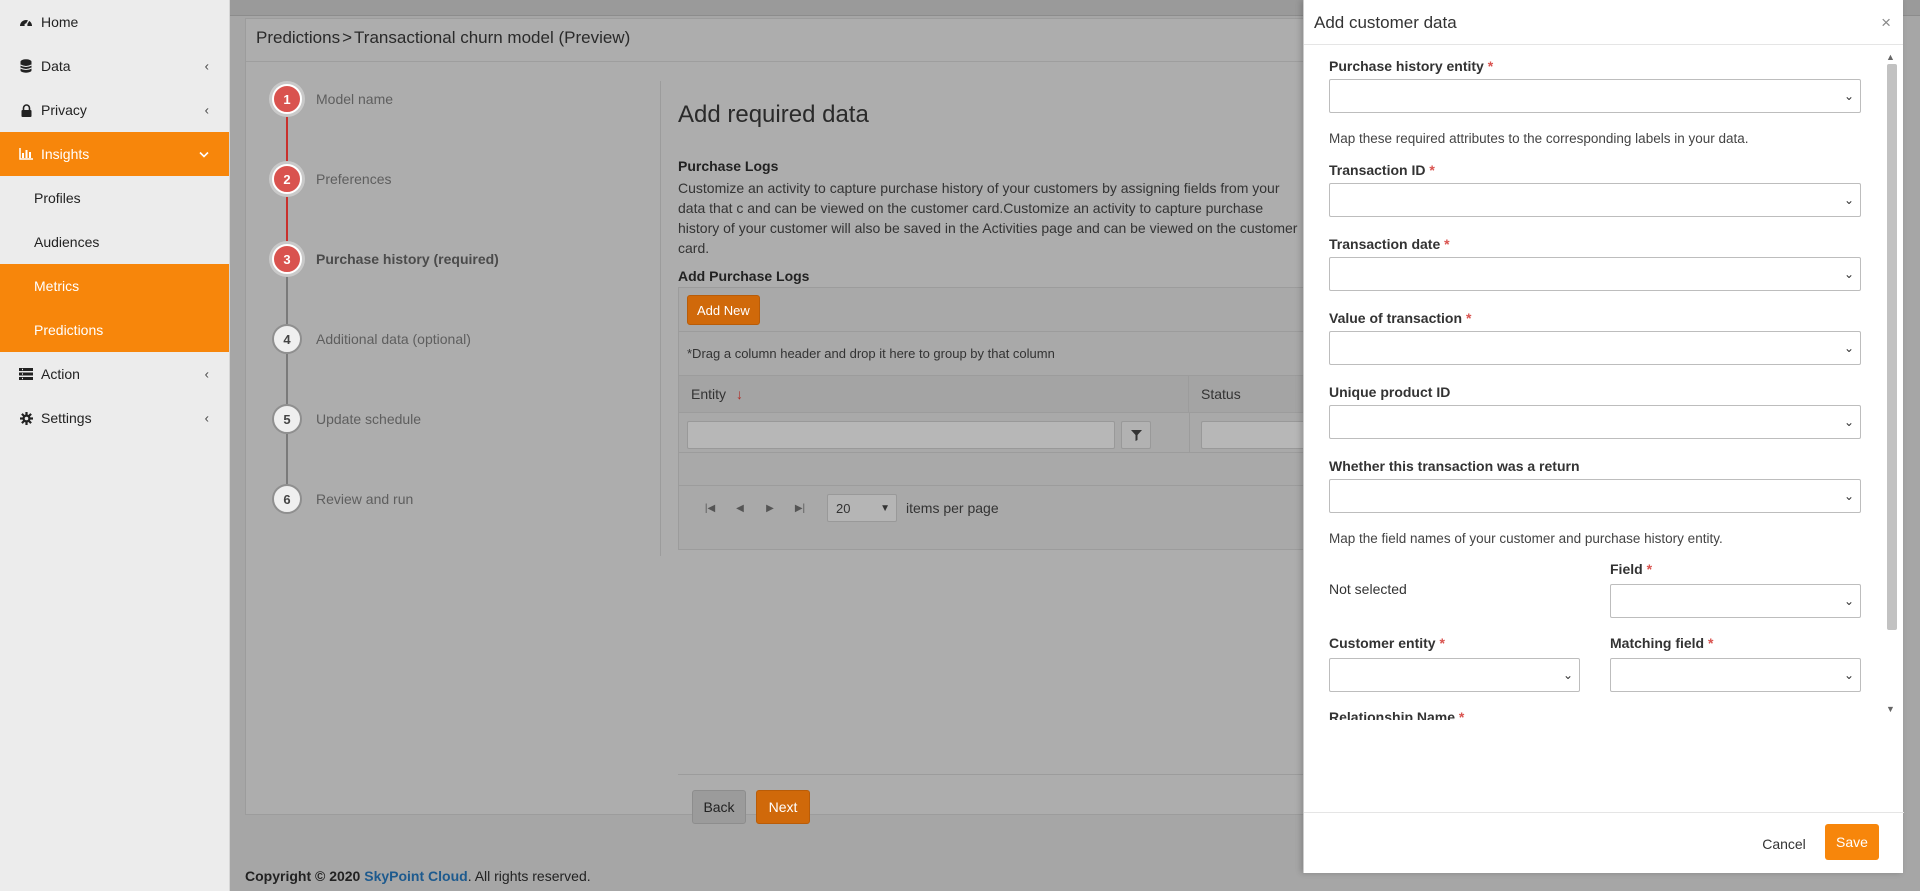 The image size is (1920, 891). Describe the element at coordinates (952, 508) in the screenshot. I see `items-per-page-label: items per page` at that location.